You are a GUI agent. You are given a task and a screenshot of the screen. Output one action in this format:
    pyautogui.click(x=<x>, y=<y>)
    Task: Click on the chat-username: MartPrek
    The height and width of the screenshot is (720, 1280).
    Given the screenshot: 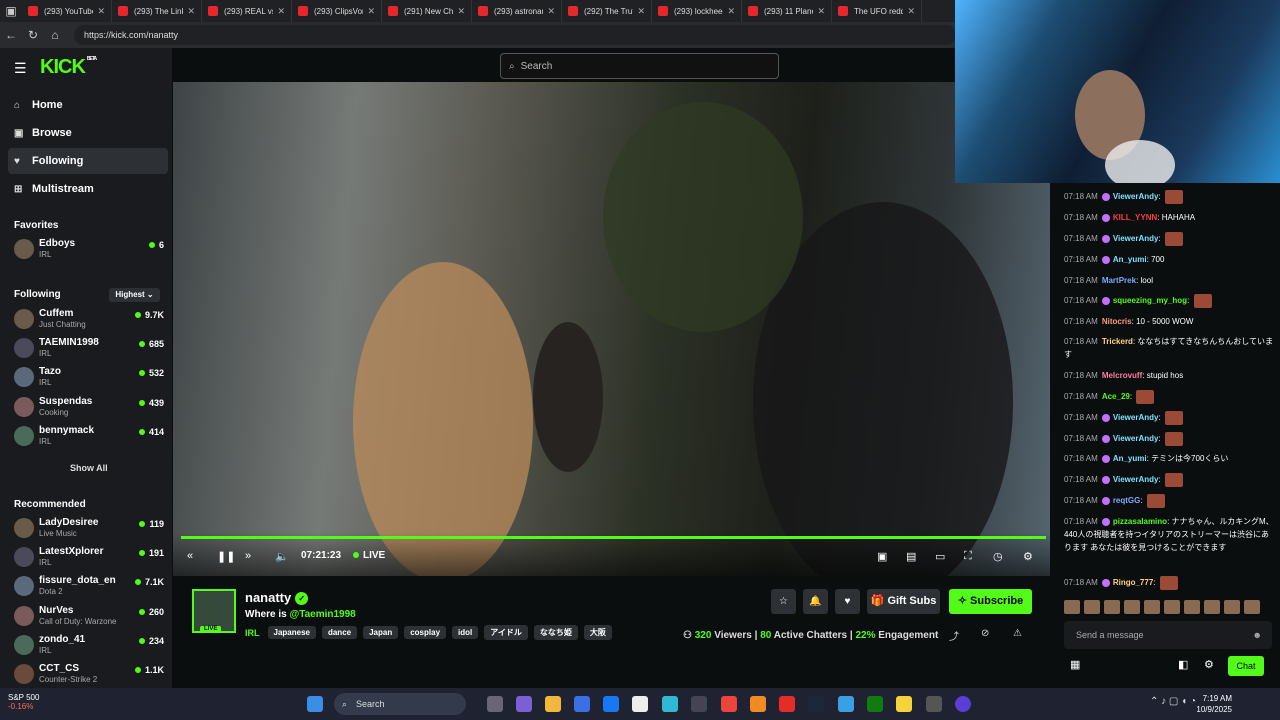 What is the action you would take?
    pyautogui.click(x=1119, y=280)
    